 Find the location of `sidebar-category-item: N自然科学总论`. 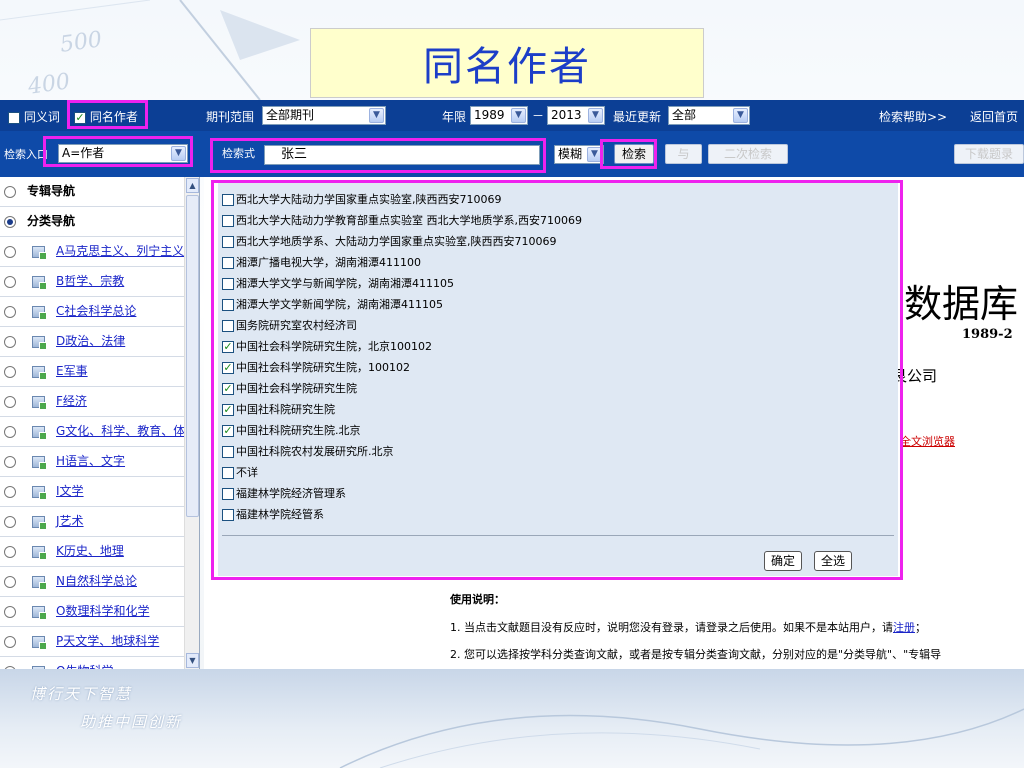

sidebar-category-item: N自然科学总论 is located at coordinates (92, 582).